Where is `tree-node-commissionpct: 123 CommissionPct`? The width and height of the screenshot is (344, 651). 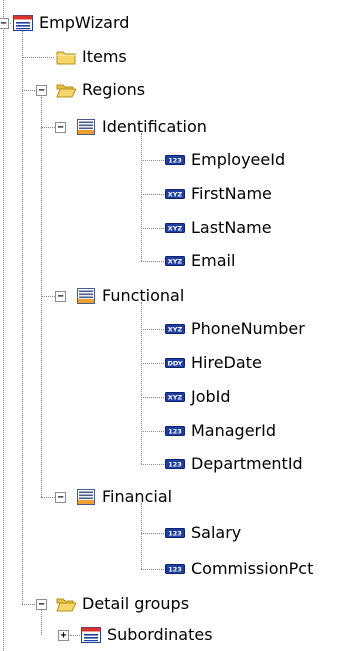
tree-node-commissionpct: 123 CommissionPct is located at coordinates (239, 569).